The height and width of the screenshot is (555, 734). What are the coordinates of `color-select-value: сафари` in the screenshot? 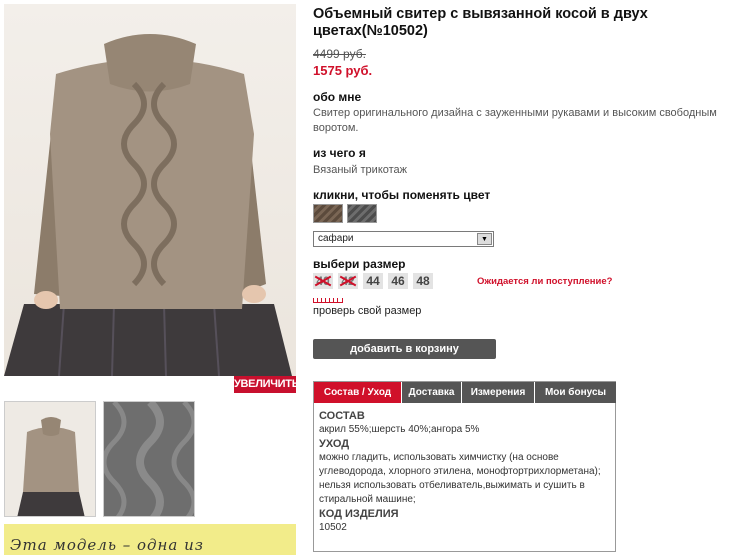 It's located at (336, 238).